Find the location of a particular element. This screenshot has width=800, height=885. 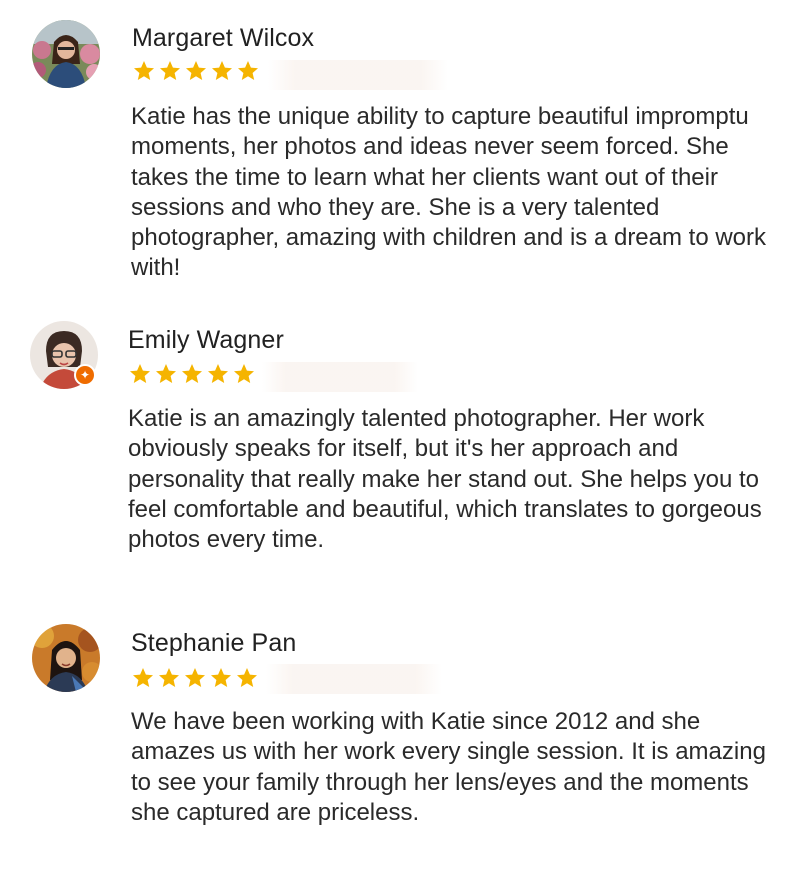

rating-row-highlight is located at coordinates (354, 679).